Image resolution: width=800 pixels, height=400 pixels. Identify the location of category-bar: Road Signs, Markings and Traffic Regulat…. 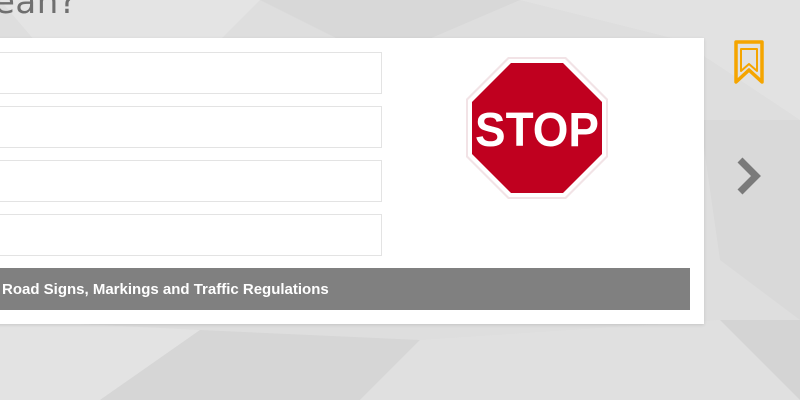
(345, 289).